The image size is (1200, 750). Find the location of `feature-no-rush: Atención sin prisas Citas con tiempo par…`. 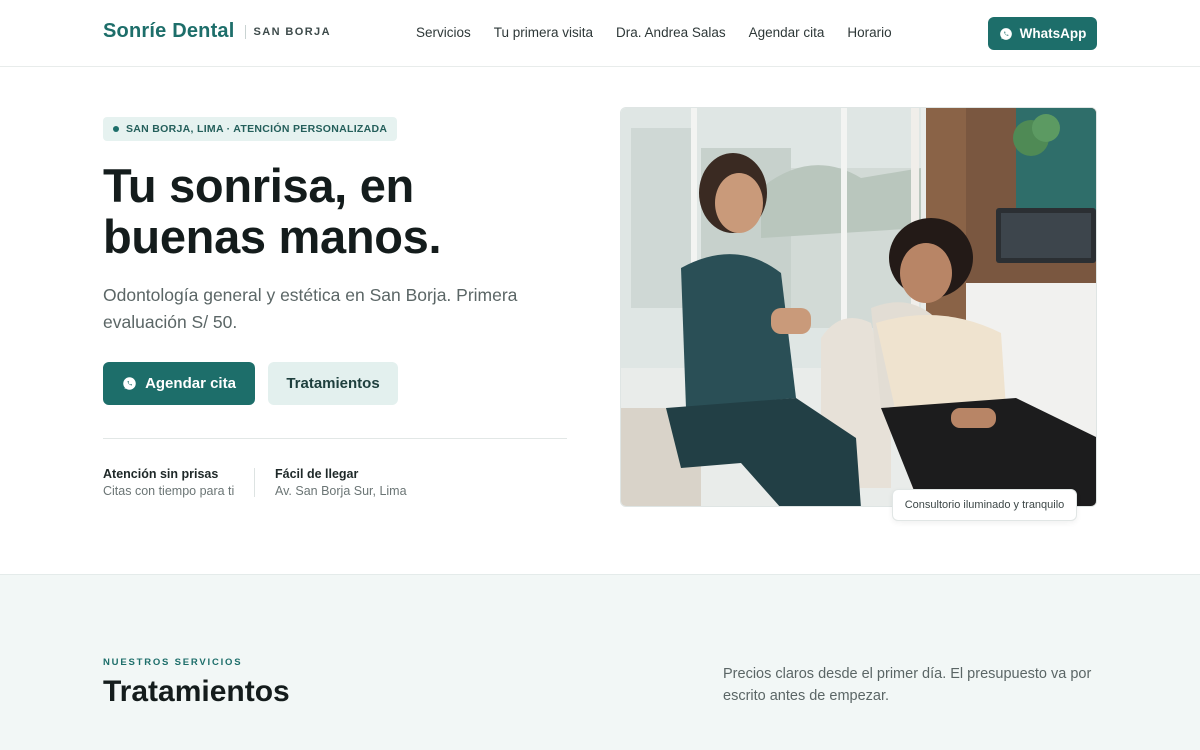

feature-no-rush: Atención sin prisas Citas con tiempo par… is located at coordinates (168, 482).